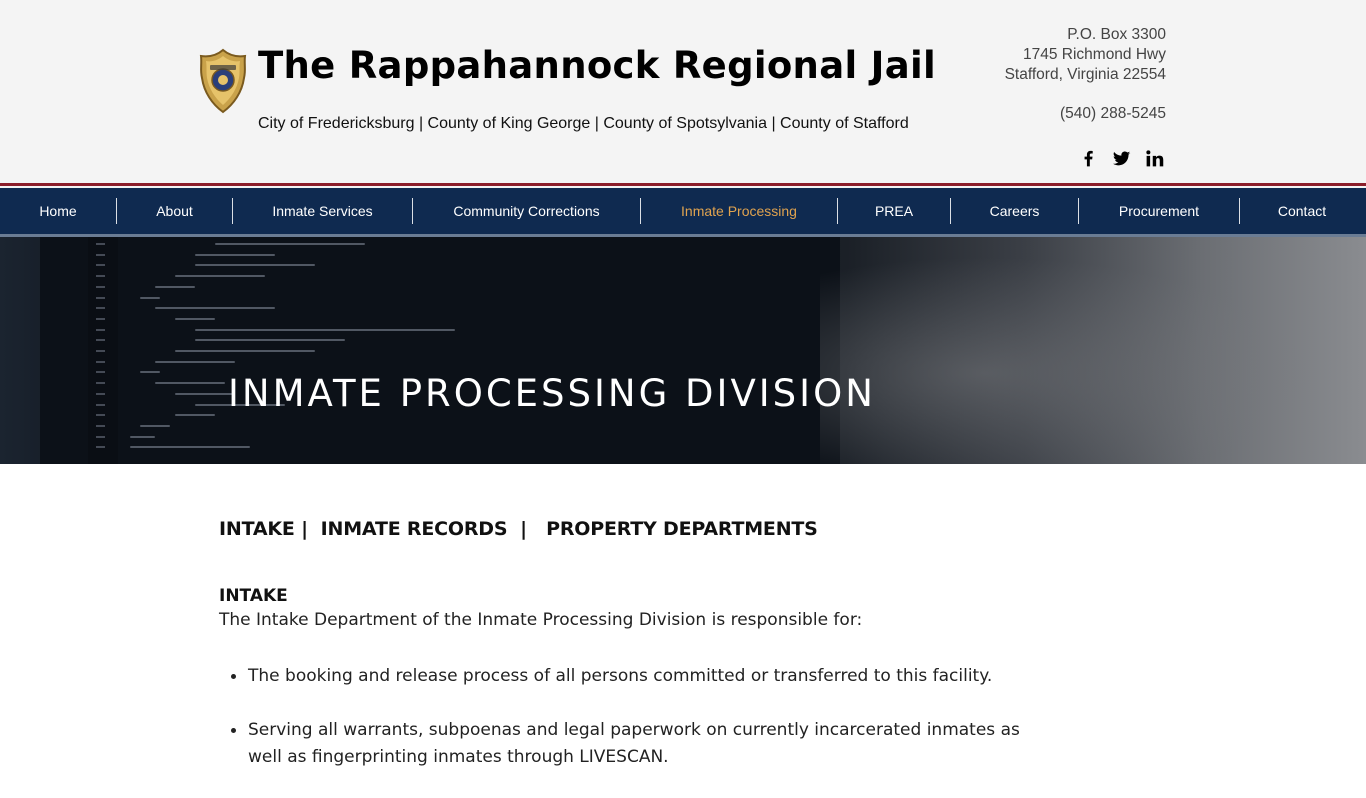  I want to click on nav-item-prea: PREA, so click(894, 211).